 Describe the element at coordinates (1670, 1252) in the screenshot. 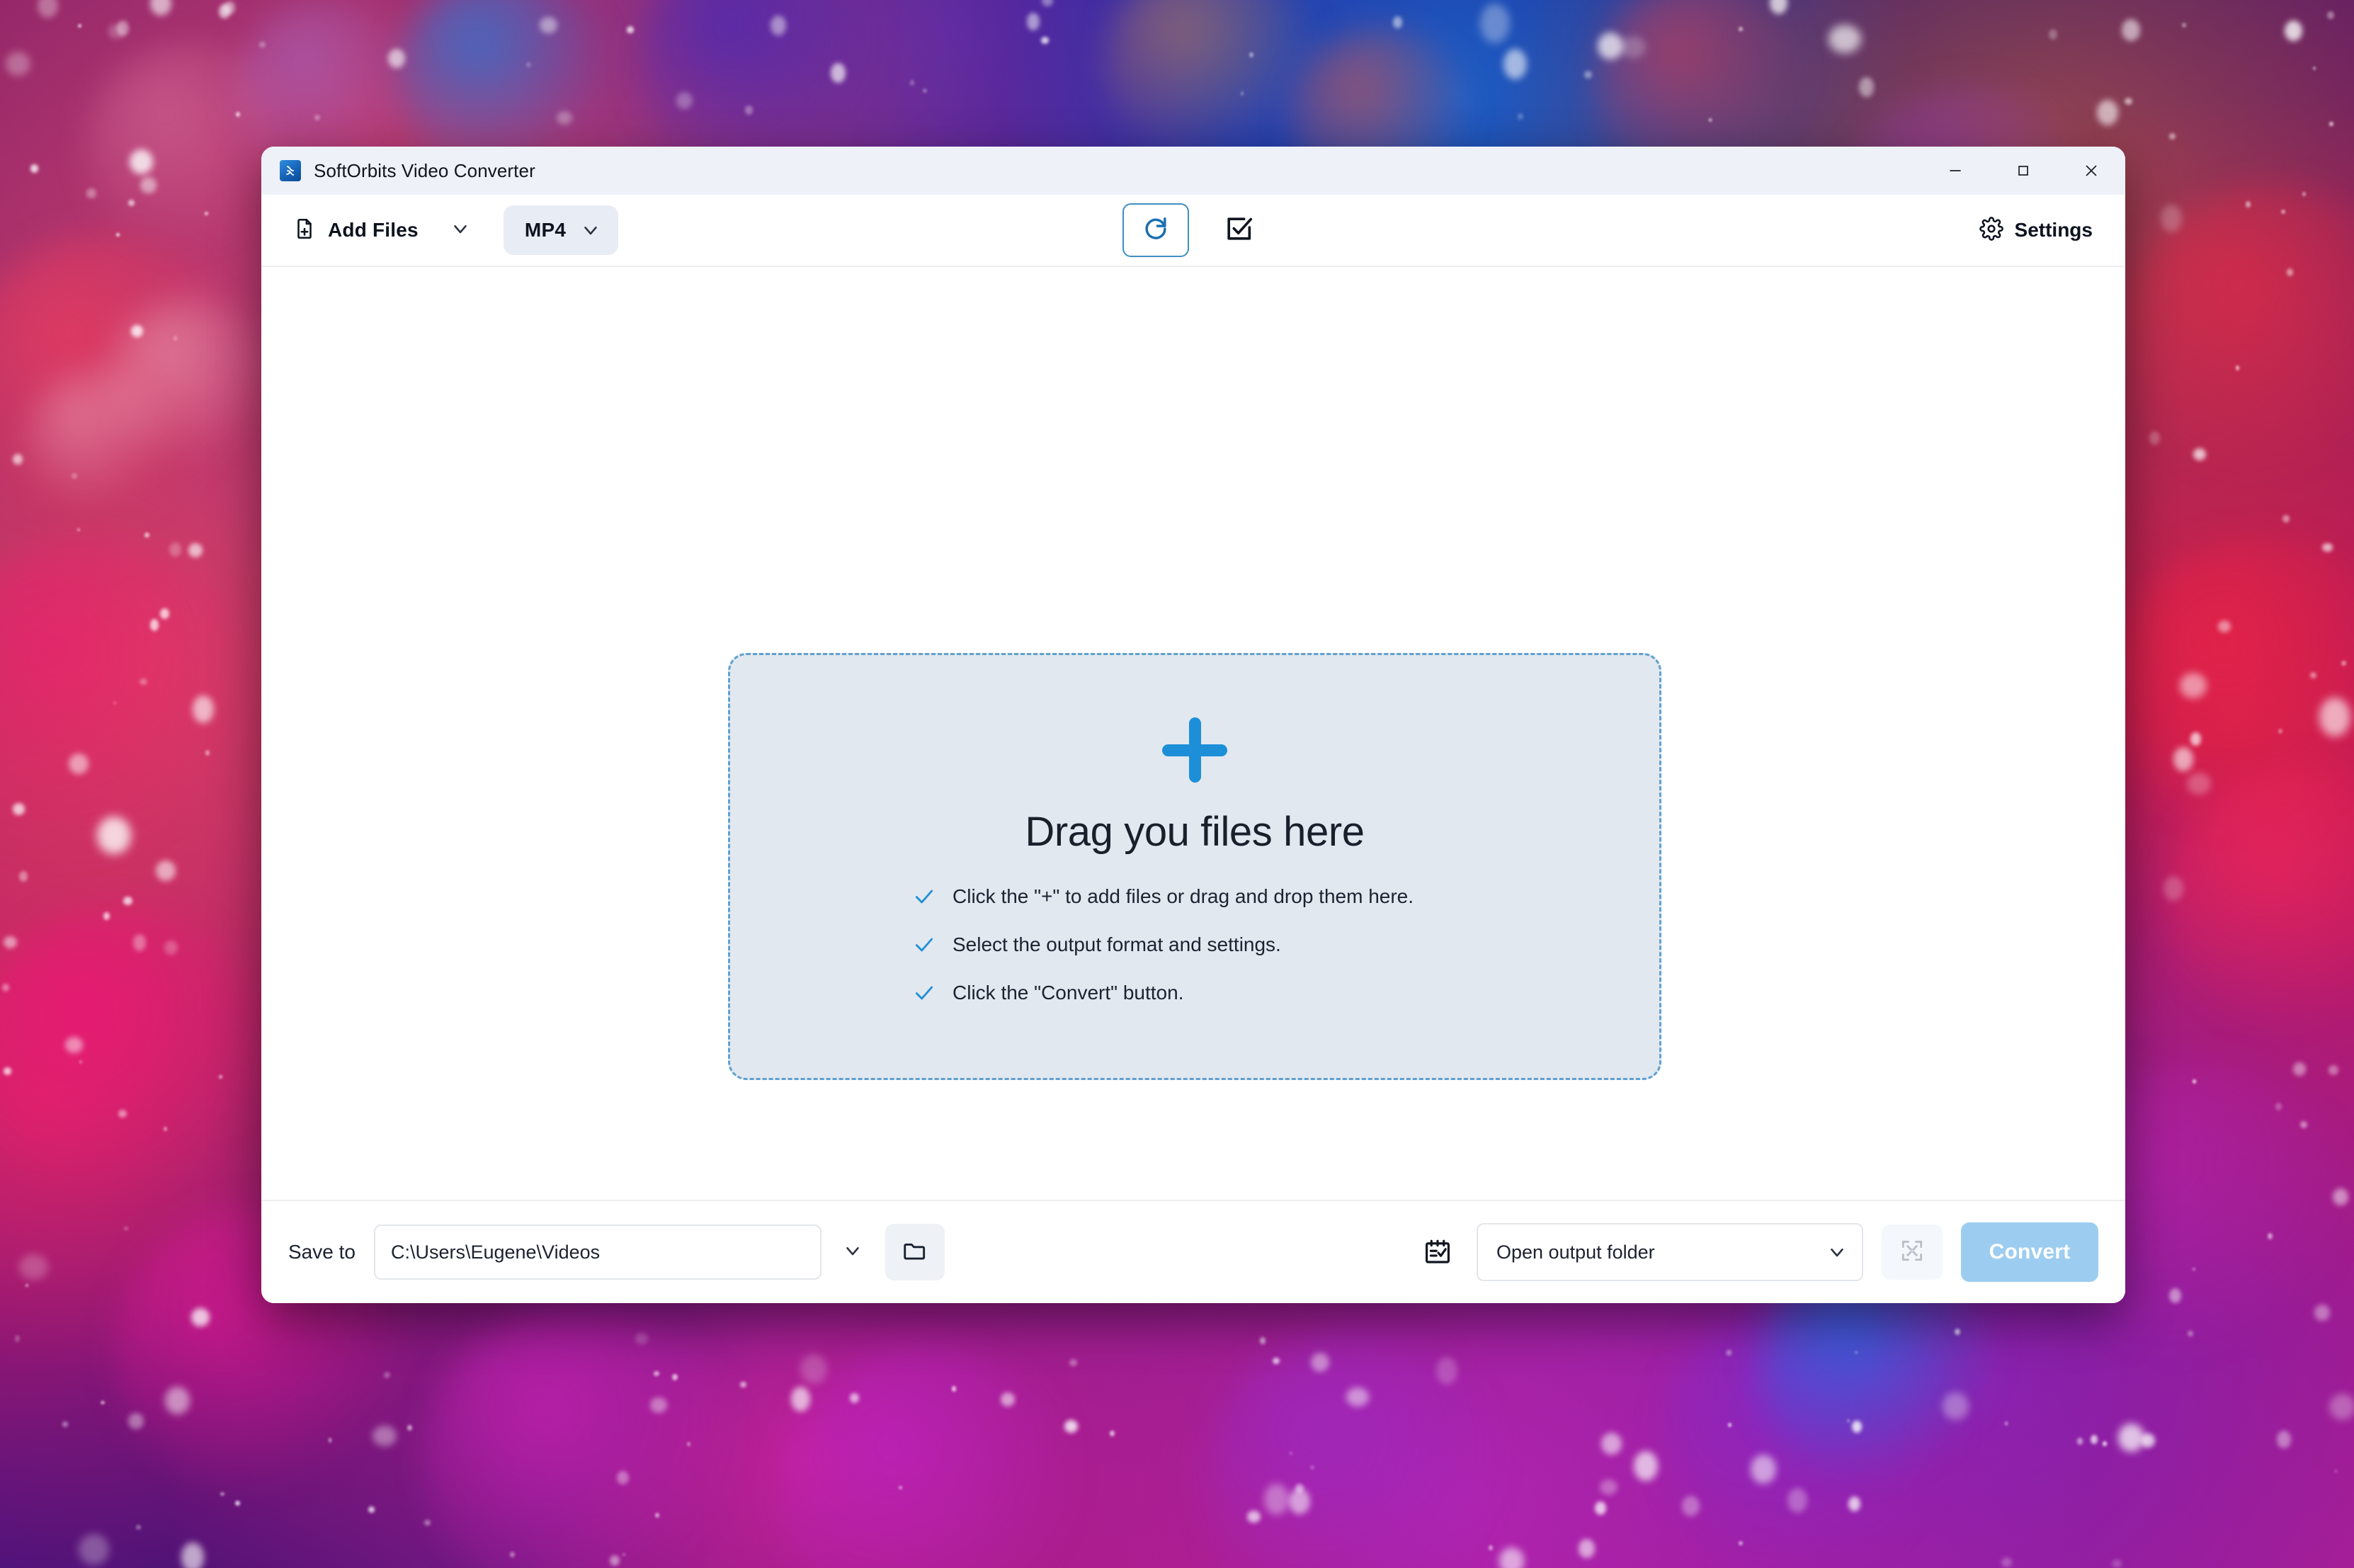

I see `post-conversion-action-select: Open output folder` at that location.